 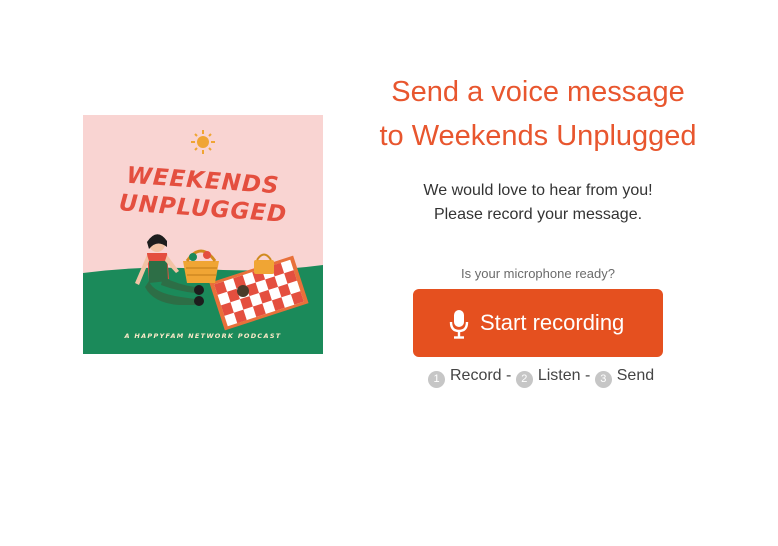 I want to click on page-title-line2: to Weekends Unplugged, so click(x=538, y=136).